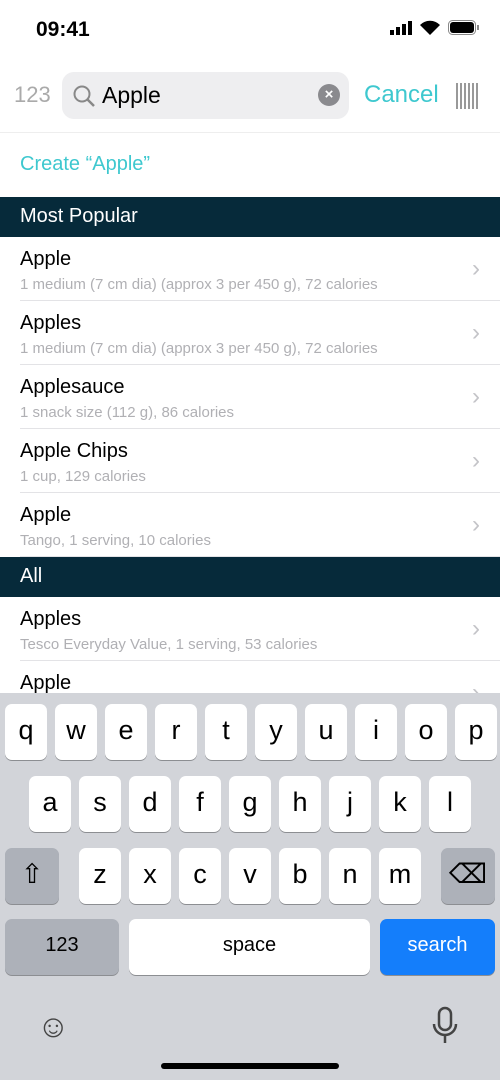 The height and width of the screenshot is (1080, 500). I want to click on key-k: k, so click(400, 804).